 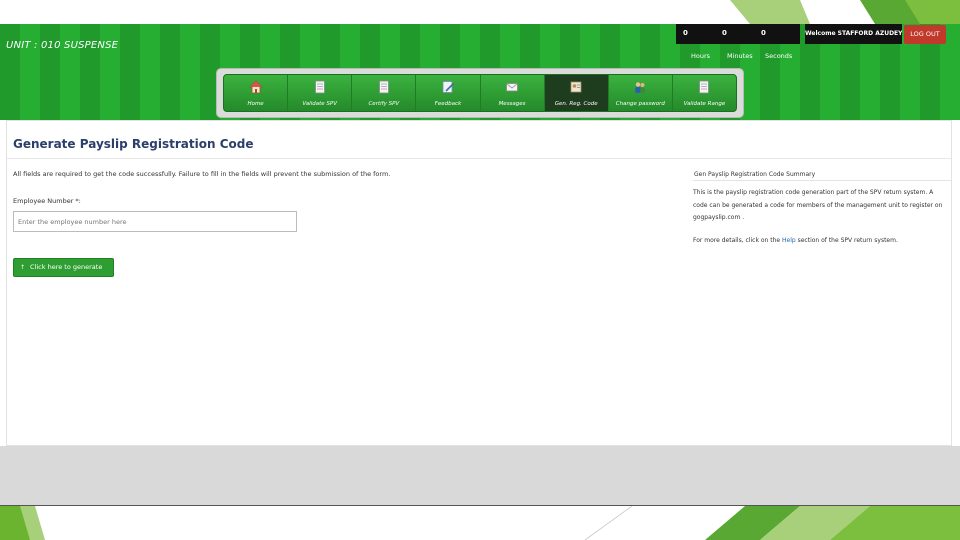 I want to click on welcome-text: Welcome STAFFORD AZUDEY, so click(x=853, y=34).